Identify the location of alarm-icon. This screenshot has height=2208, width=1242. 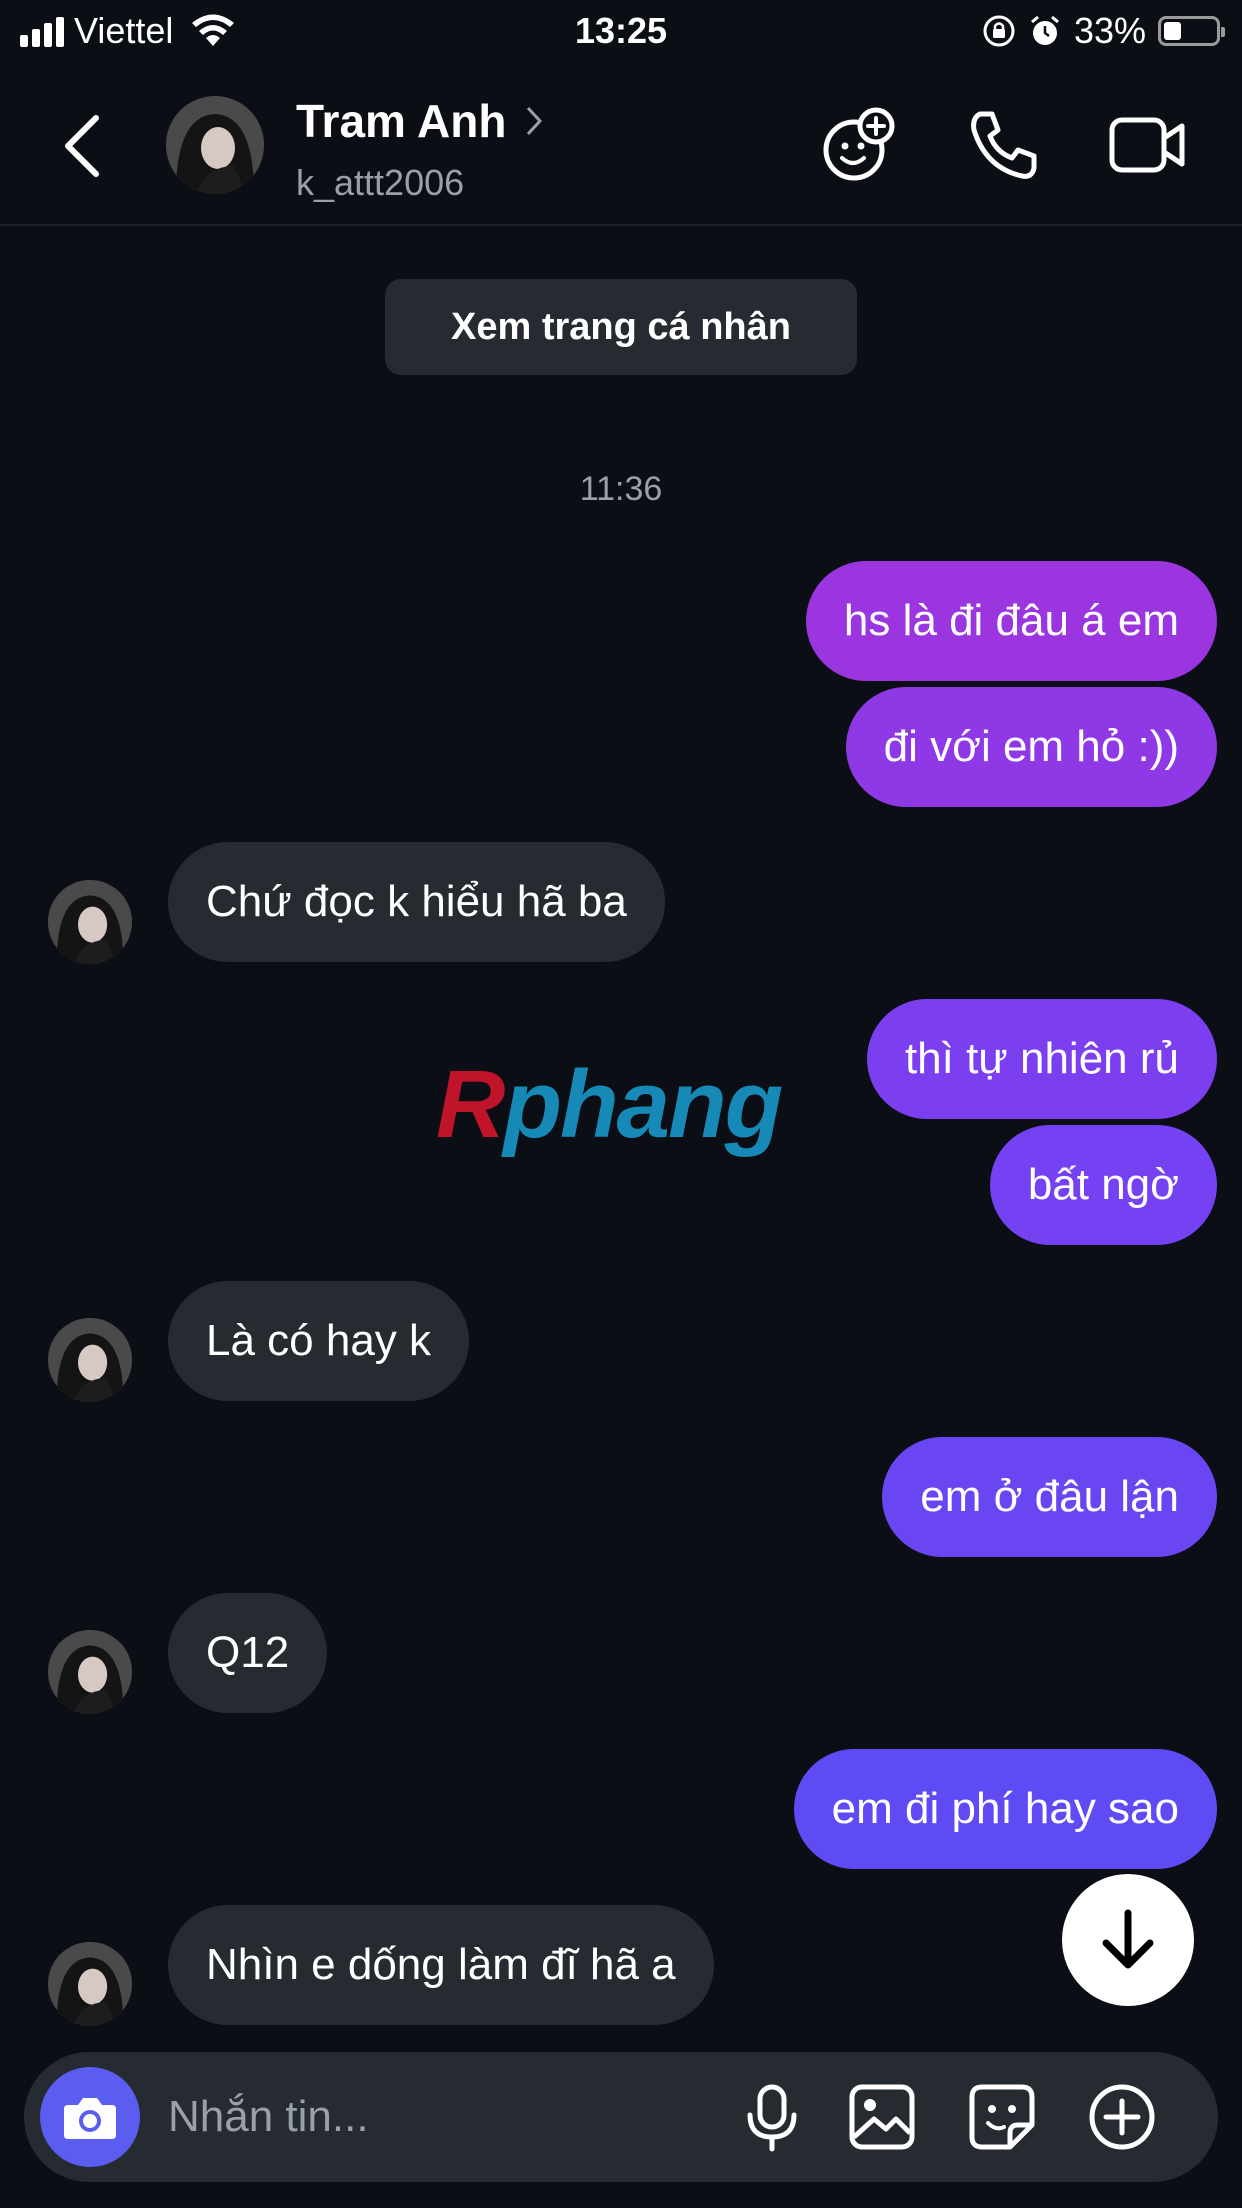
(1044, 30).